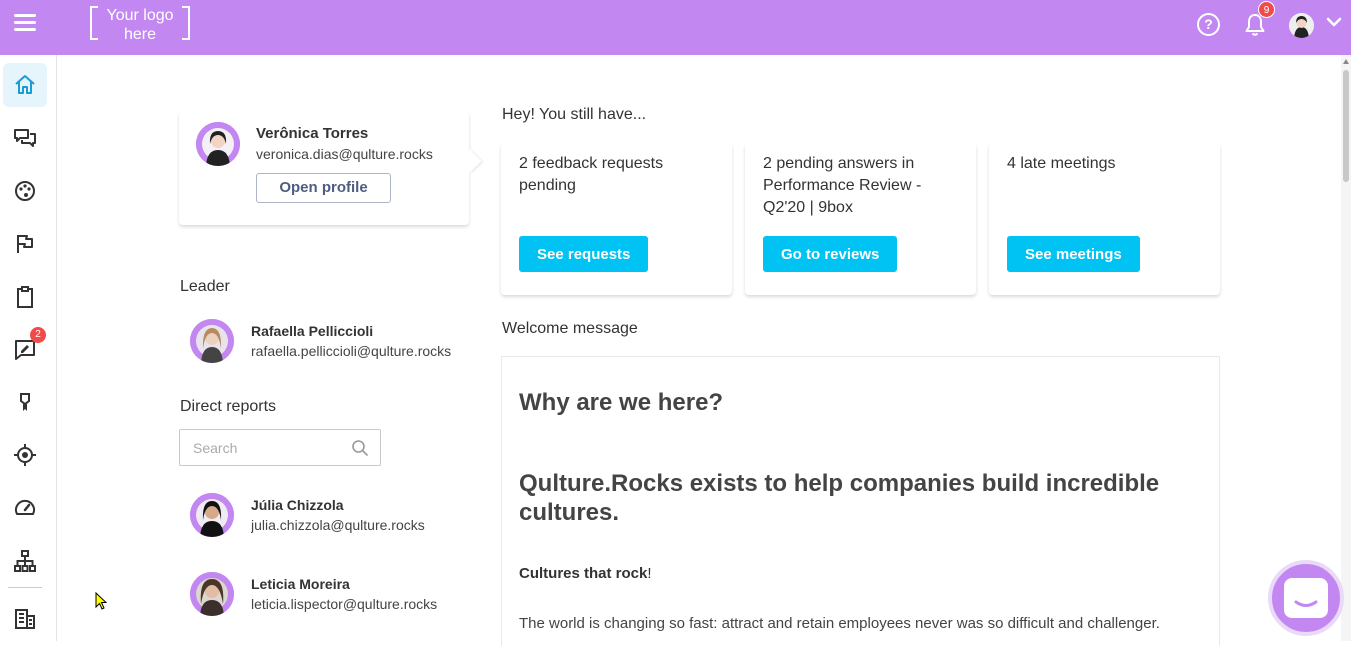  What do you see at coordinates (312, 331) in the screenshot?
I see `leader-name: Rafaella Pelliccioli` at bounding box center [312, 331].